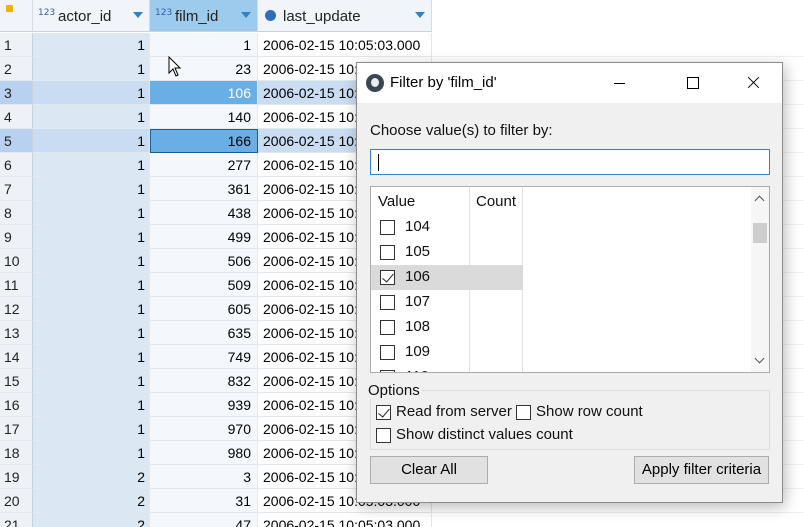 The image size is (804, 527). What do you see at coordinates (16, 237) in the screenshot?
I see `row-number: 9` at bounding box center [16, 237].